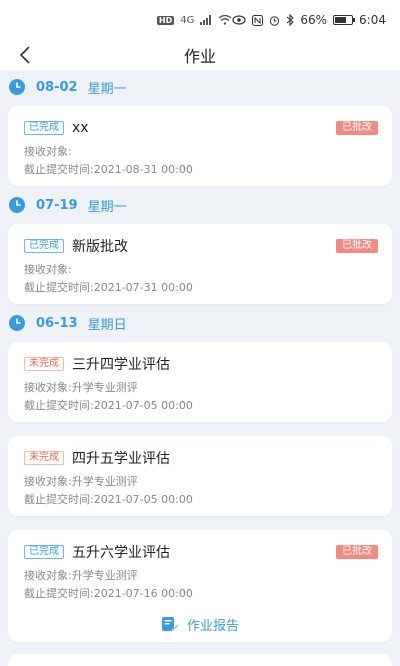 The height and width of the screenshot is (666, 400). I want to click on date-header: 07-19 星期一, so click(67, 205).